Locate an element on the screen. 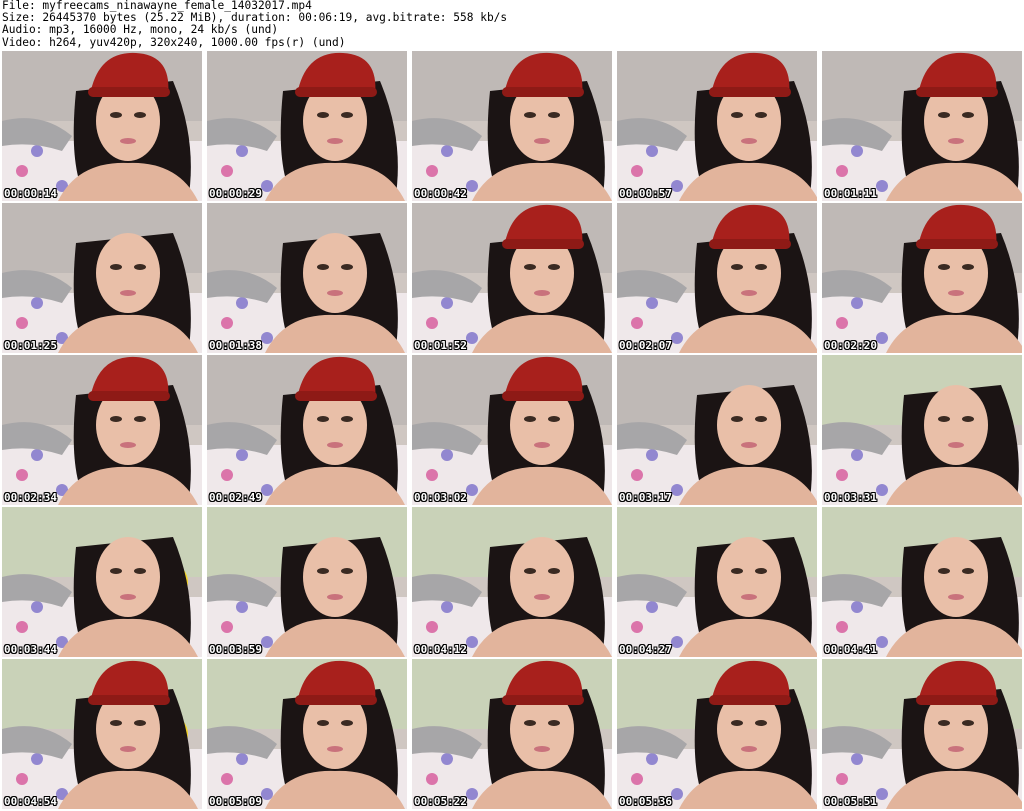 The image size is (1024, 811). thumbnail-timestamp: 00:03:31 is located at coordinates (850, 497).